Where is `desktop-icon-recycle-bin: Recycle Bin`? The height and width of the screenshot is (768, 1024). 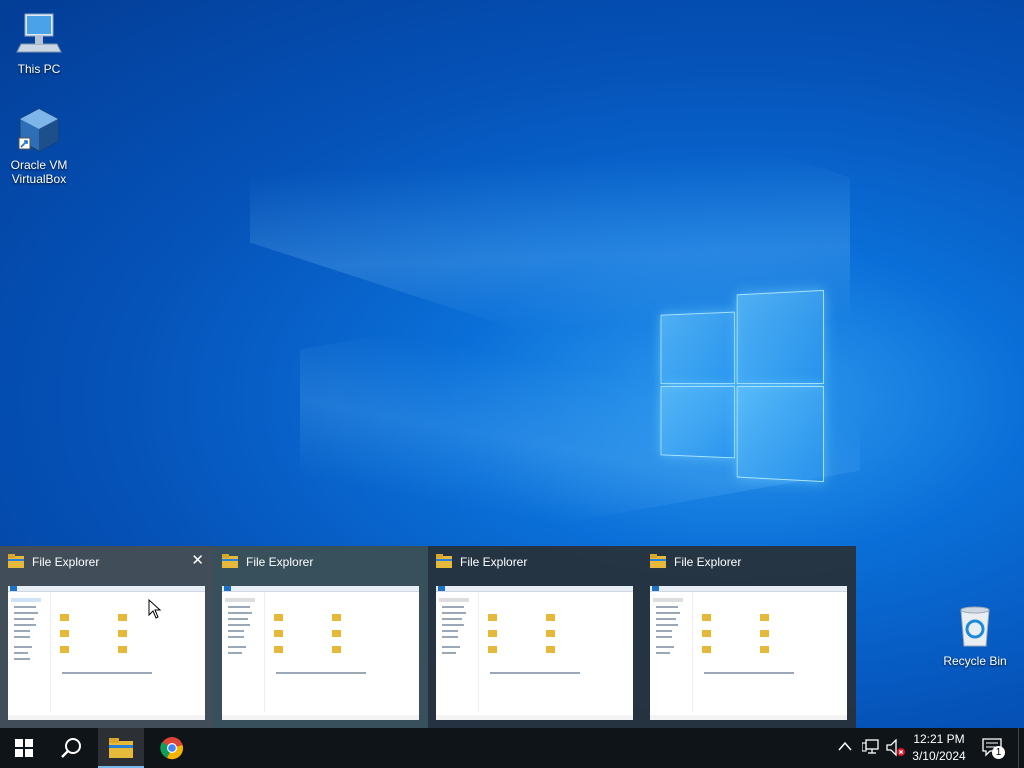
desktop-icon-recycle-bin: Recycle Bin is located at coordinates (975, 635).